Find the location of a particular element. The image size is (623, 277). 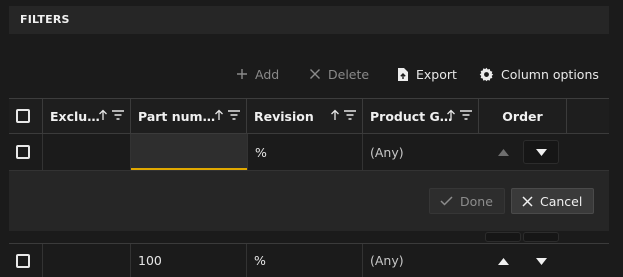

filters-bar: FILTERS is located at coordinates (309, 20).